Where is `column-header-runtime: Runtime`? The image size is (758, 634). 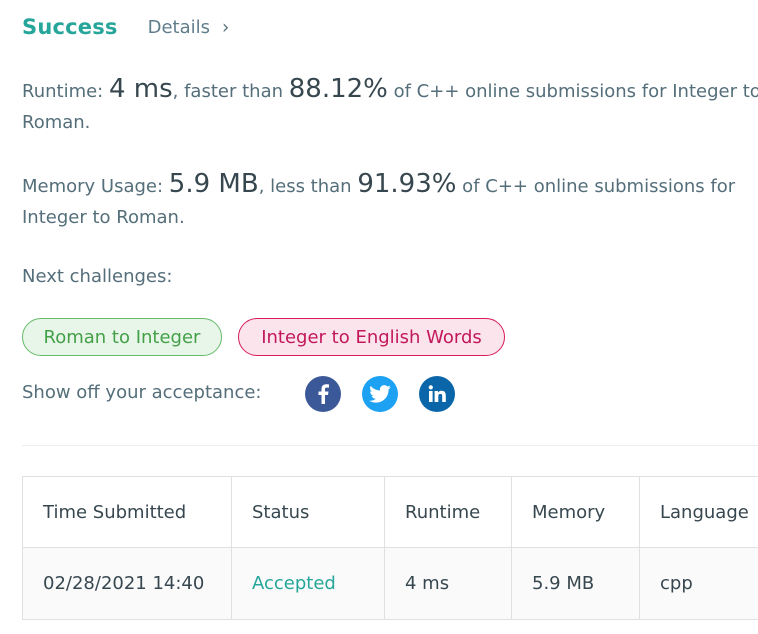 column-header-runtime: Runtime is located at coordinates (448, 512).